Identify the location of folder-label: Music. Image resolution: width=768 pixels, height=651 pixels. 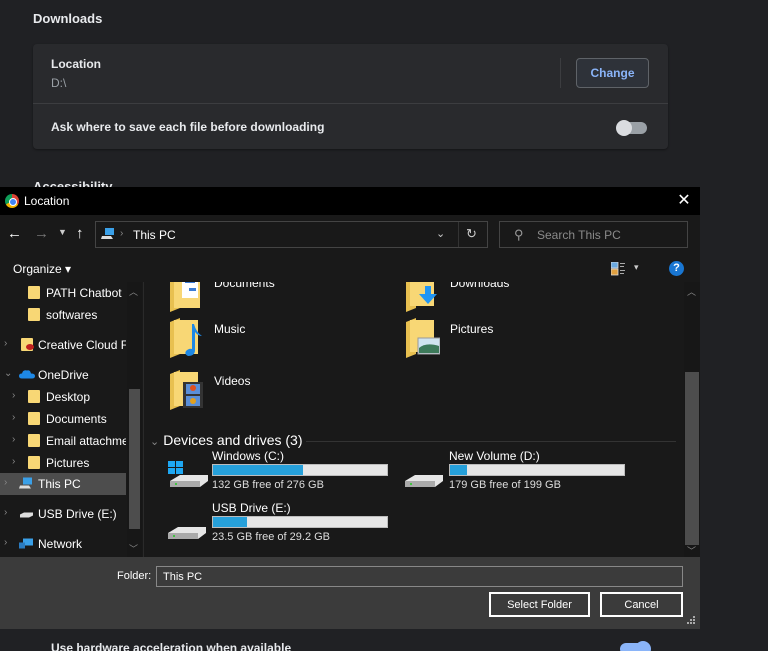
(230, 329).